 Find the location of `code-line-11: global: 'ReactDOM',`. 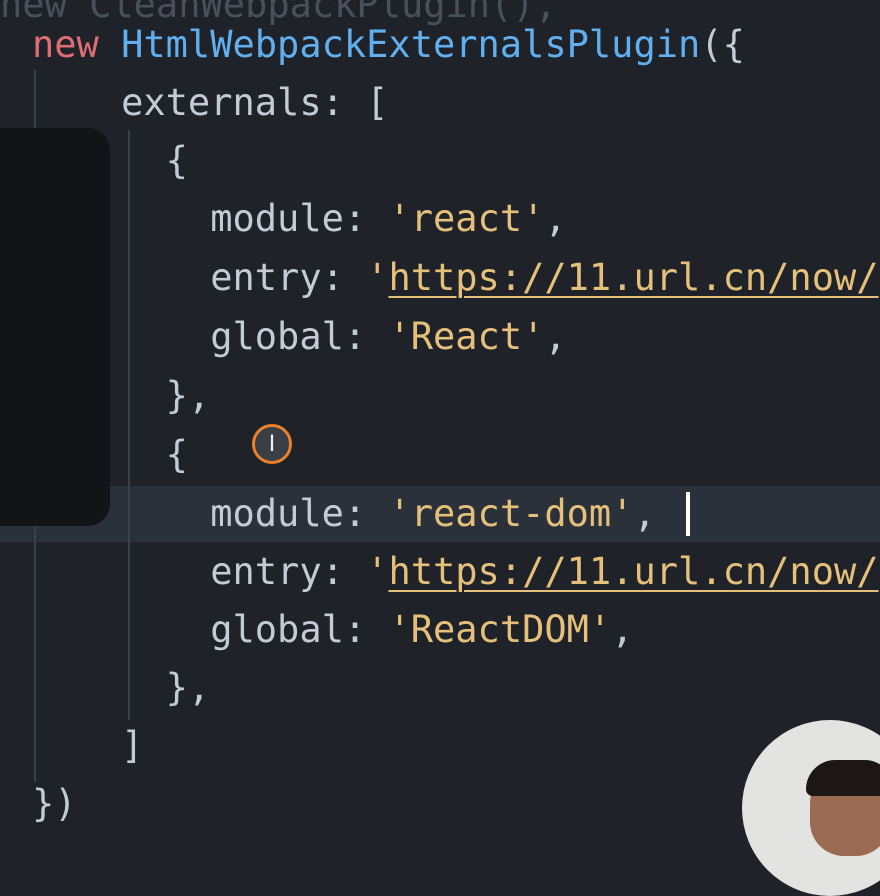

code-line-11: global: 'ReactDOM', is located at coordinates (422, 629).